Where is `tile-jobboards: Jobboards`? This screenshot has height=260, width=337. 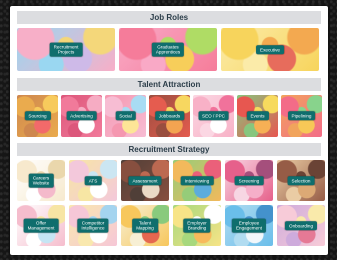
tile-jobboards: Jobboards is located at coordinates (169, 116).